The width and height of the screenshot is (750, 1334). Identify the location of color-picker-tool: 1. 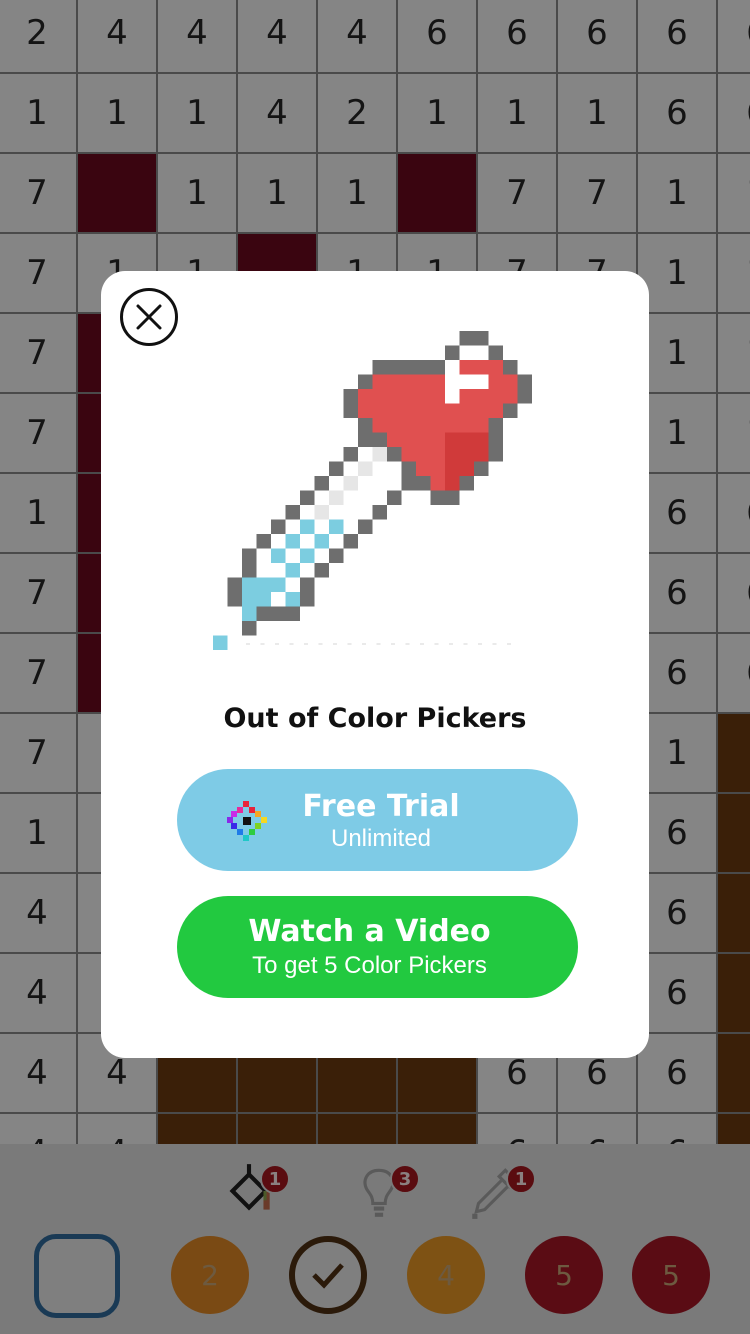
(498, 1191).